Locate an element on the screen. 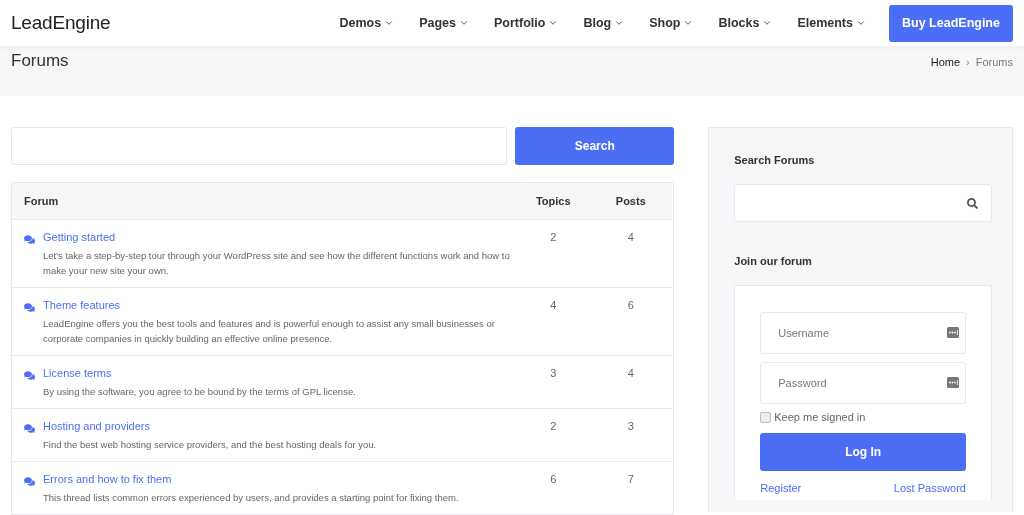  forum-description: By using the software, you agree to be bound by the terms of GPL license. is located at coordinates (199, 392).